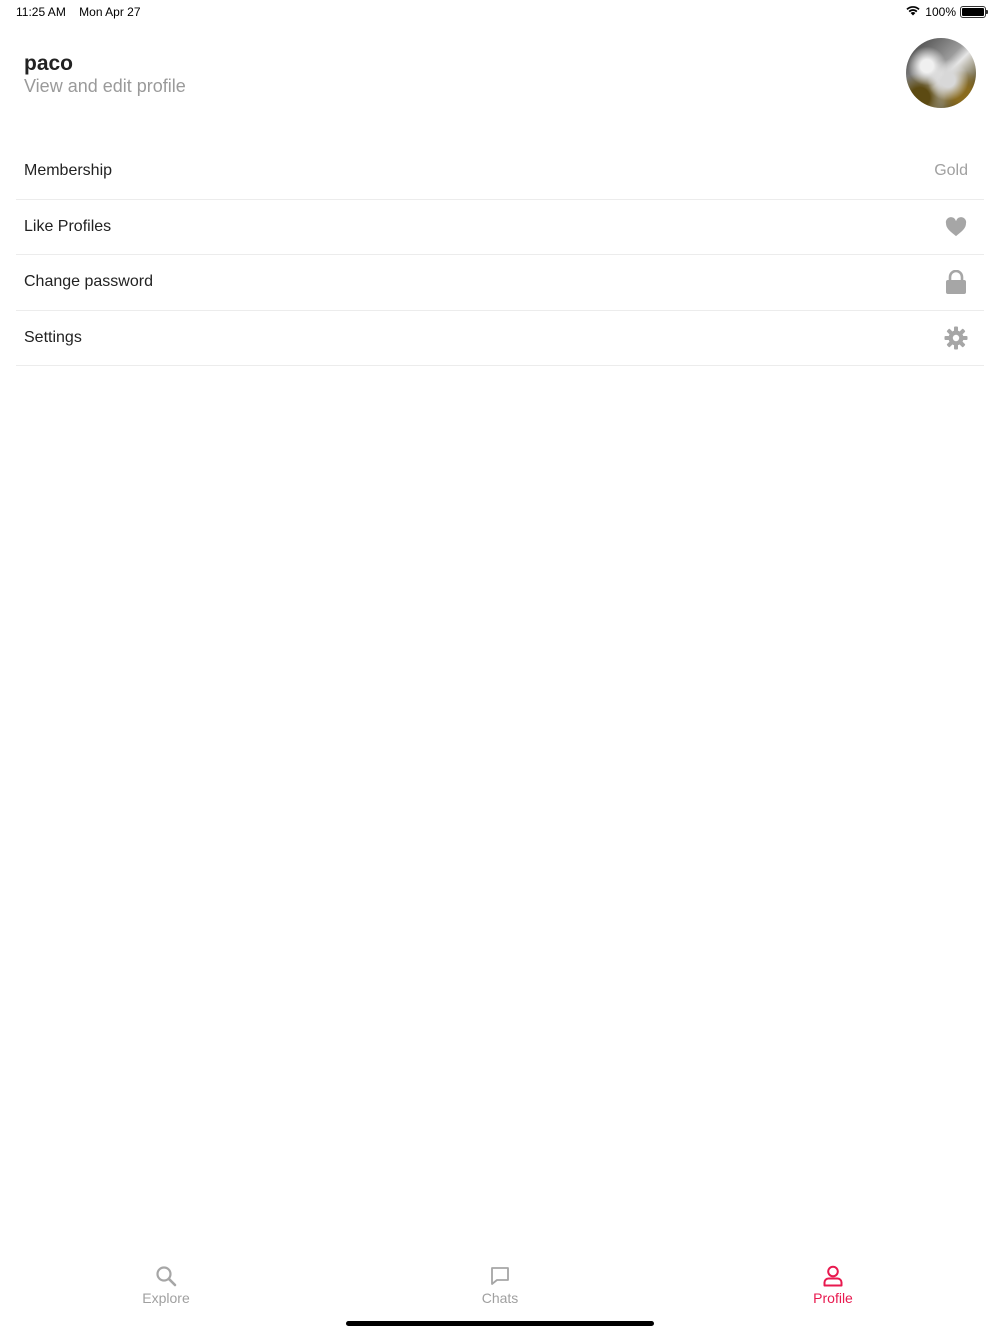 This screenshot has height=1334, width=1000. What do you see at coordinates (110, 12) in the screenshot?
I see `status-date: Mon Apr 27` at bounding box center [110, 12].